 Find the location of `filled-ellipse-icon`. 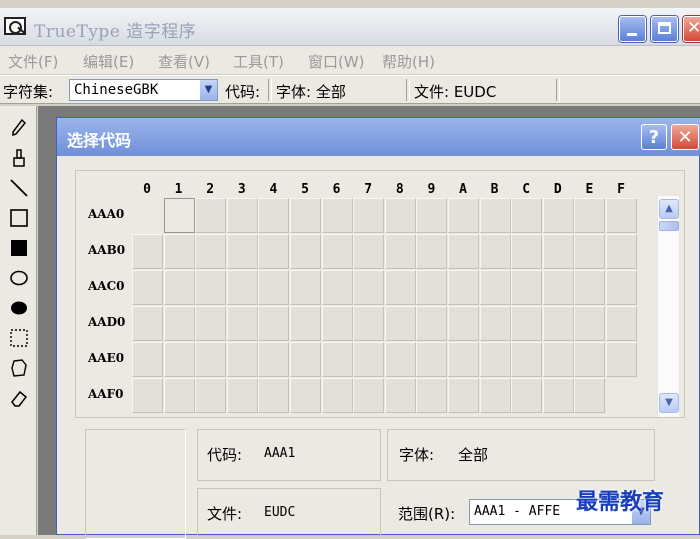

filled-ellipse-icon is located at coordinates (18, 307).